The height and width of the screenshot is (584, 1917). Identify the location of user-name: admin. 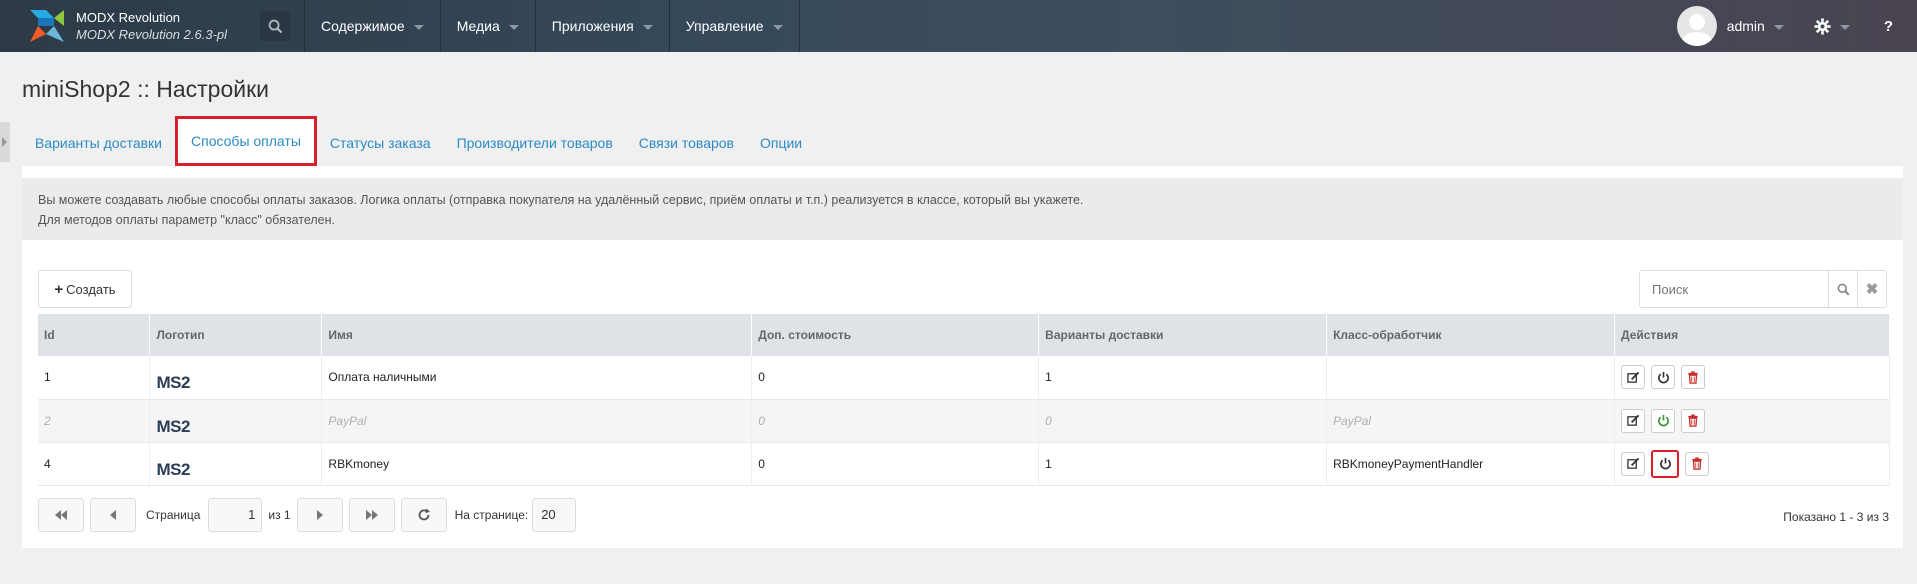
(1746, 26).